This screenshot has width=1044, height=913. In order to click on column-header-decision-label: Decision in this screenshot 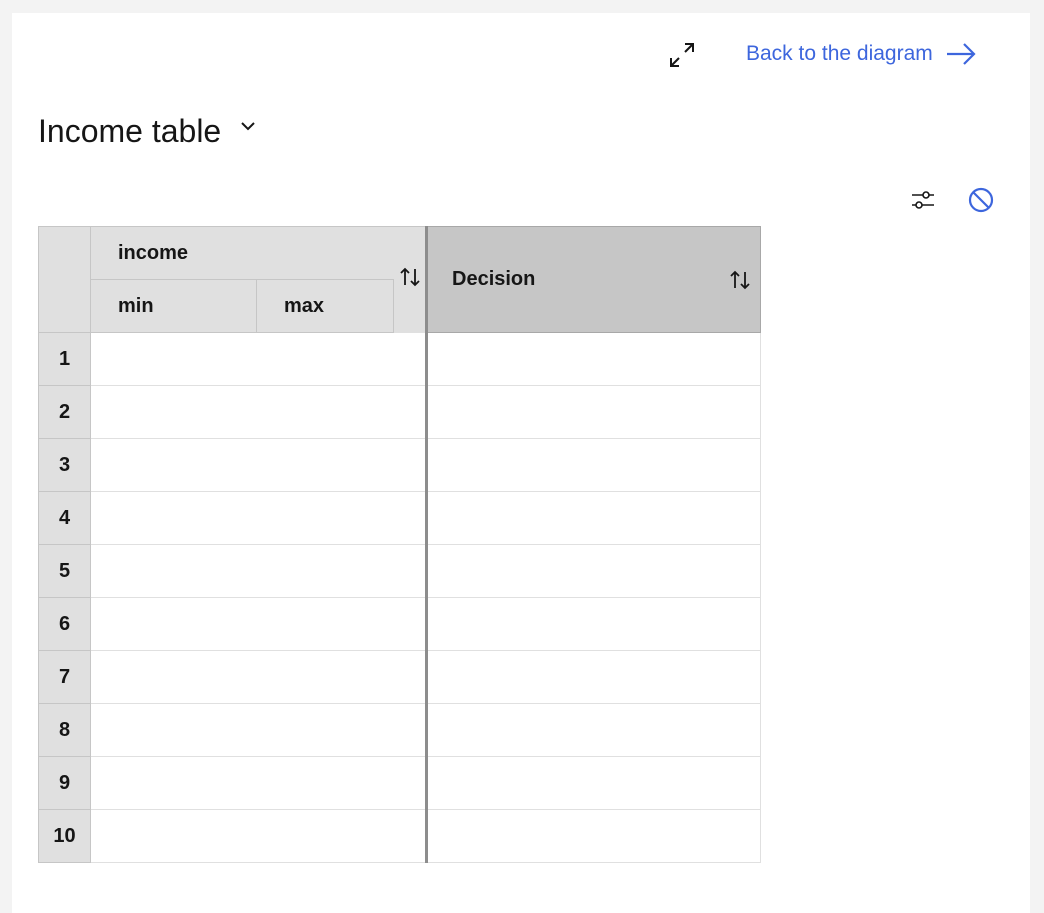, I will do `click(494, 279)`.